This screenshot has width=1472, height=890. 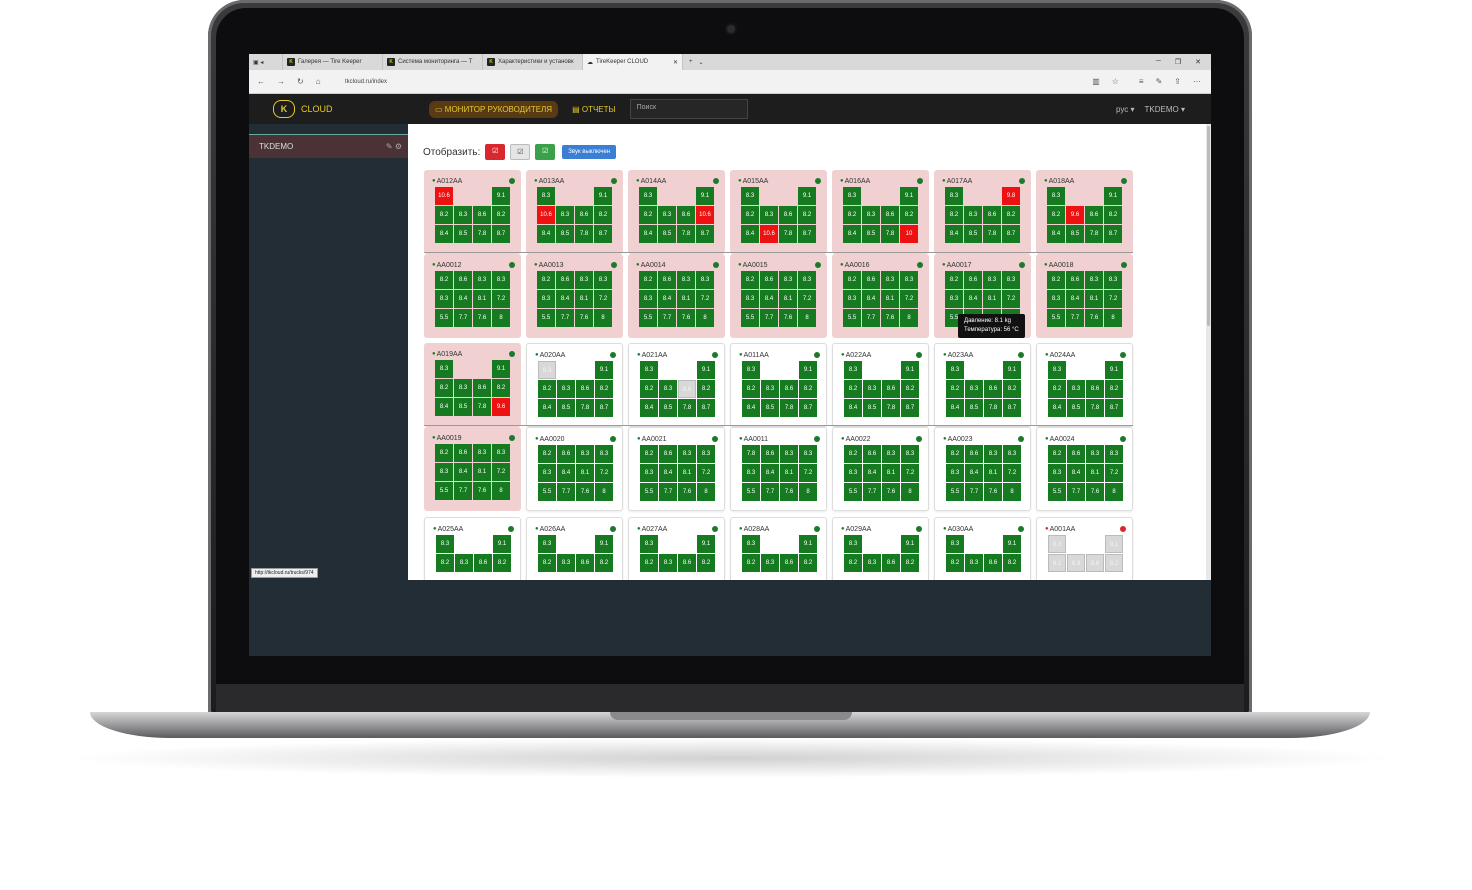 What do you see at coordinates (778, 385) in the screenshot?
I see `vehicle-card: ● A011AA 8.3 9.1 8.2 8.3 8.6 8.2 8.4 8.5 7.8 8.7` at bounding box center [778, 385].